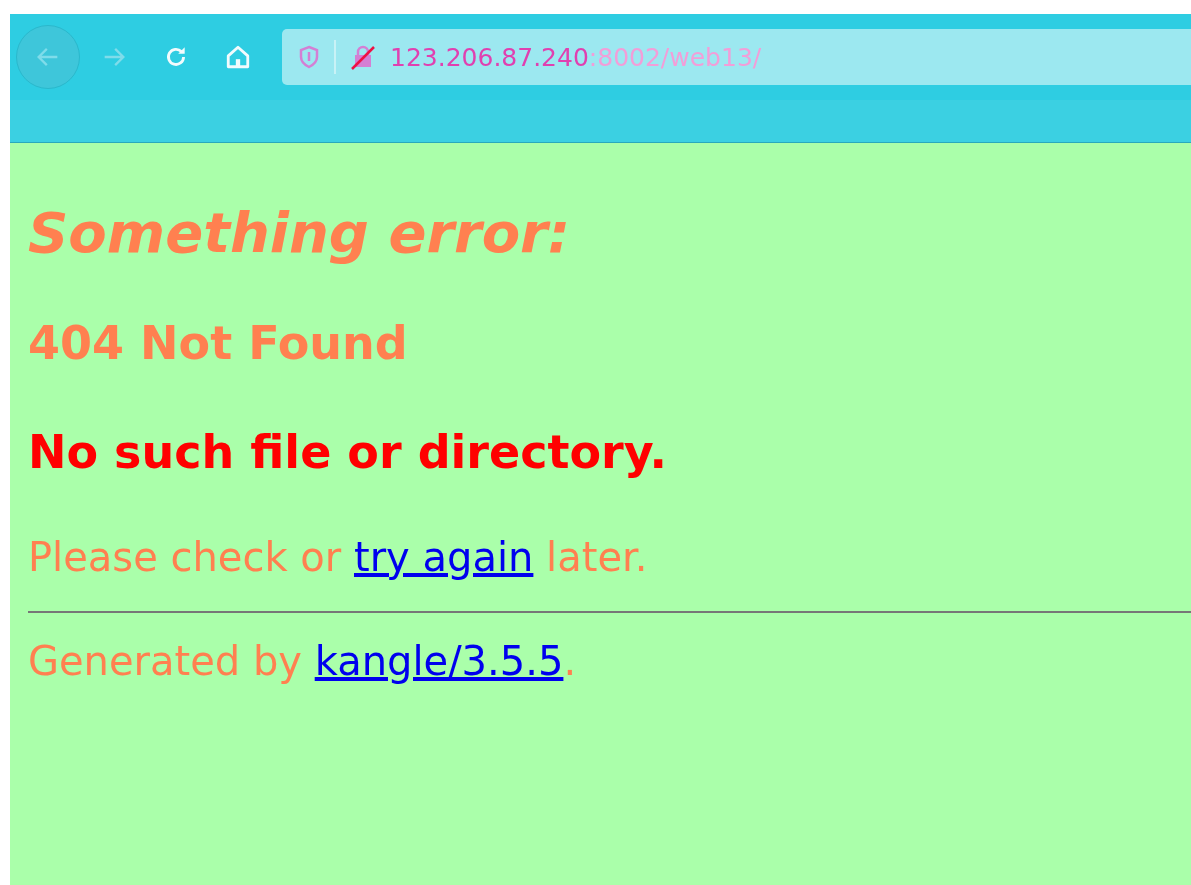 The height and width of the screenshot is (885, 1191). I want to click on status-heading: 404 Not Found, so click(218, 344).